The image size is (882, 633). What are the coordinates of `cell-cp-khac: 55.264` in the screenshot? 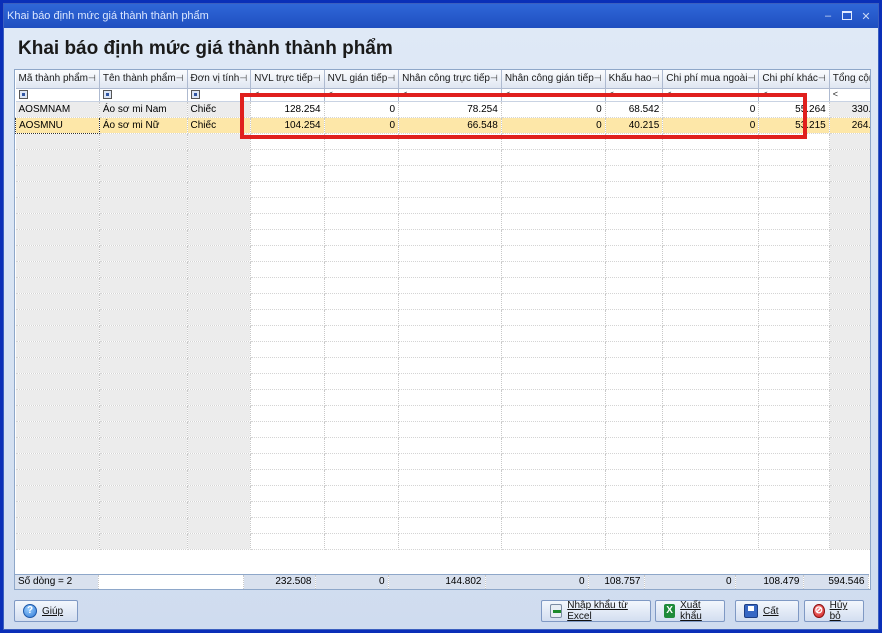 It's located at (794, 109).